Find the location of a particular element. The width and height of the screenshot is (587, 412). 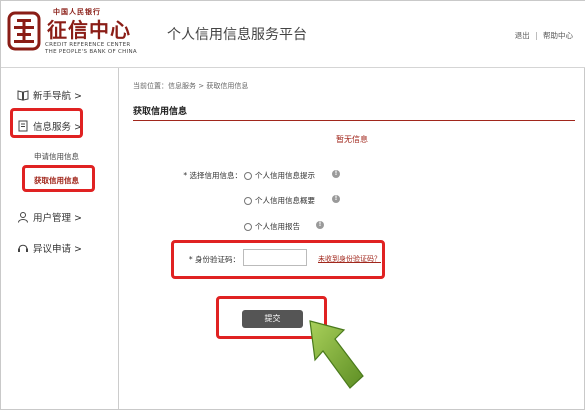

sidebar-item-label: 异议申请 > is located at coordinates (57, 249).